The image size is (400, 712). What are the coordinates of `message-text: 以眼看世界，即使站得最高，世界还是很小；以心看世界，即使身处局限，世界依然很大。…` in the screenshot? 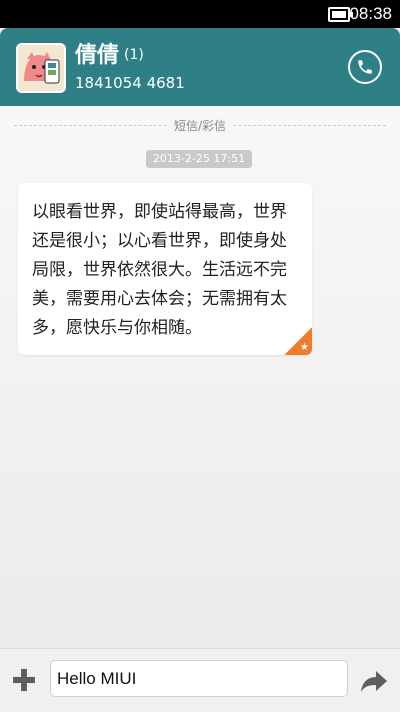 It's located at (159, 270).